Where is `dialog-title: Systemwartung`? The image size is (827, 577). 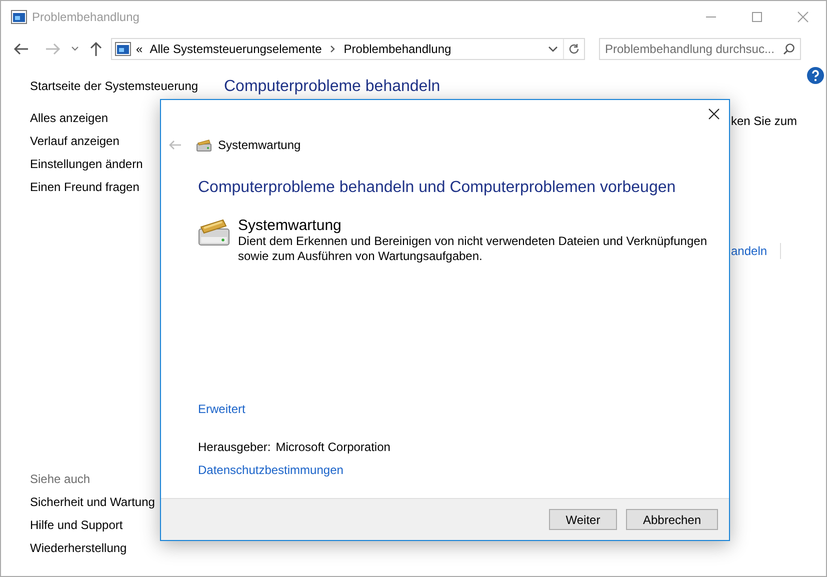 dialog-title: Systemwartung is located at coordinates (259, 145).